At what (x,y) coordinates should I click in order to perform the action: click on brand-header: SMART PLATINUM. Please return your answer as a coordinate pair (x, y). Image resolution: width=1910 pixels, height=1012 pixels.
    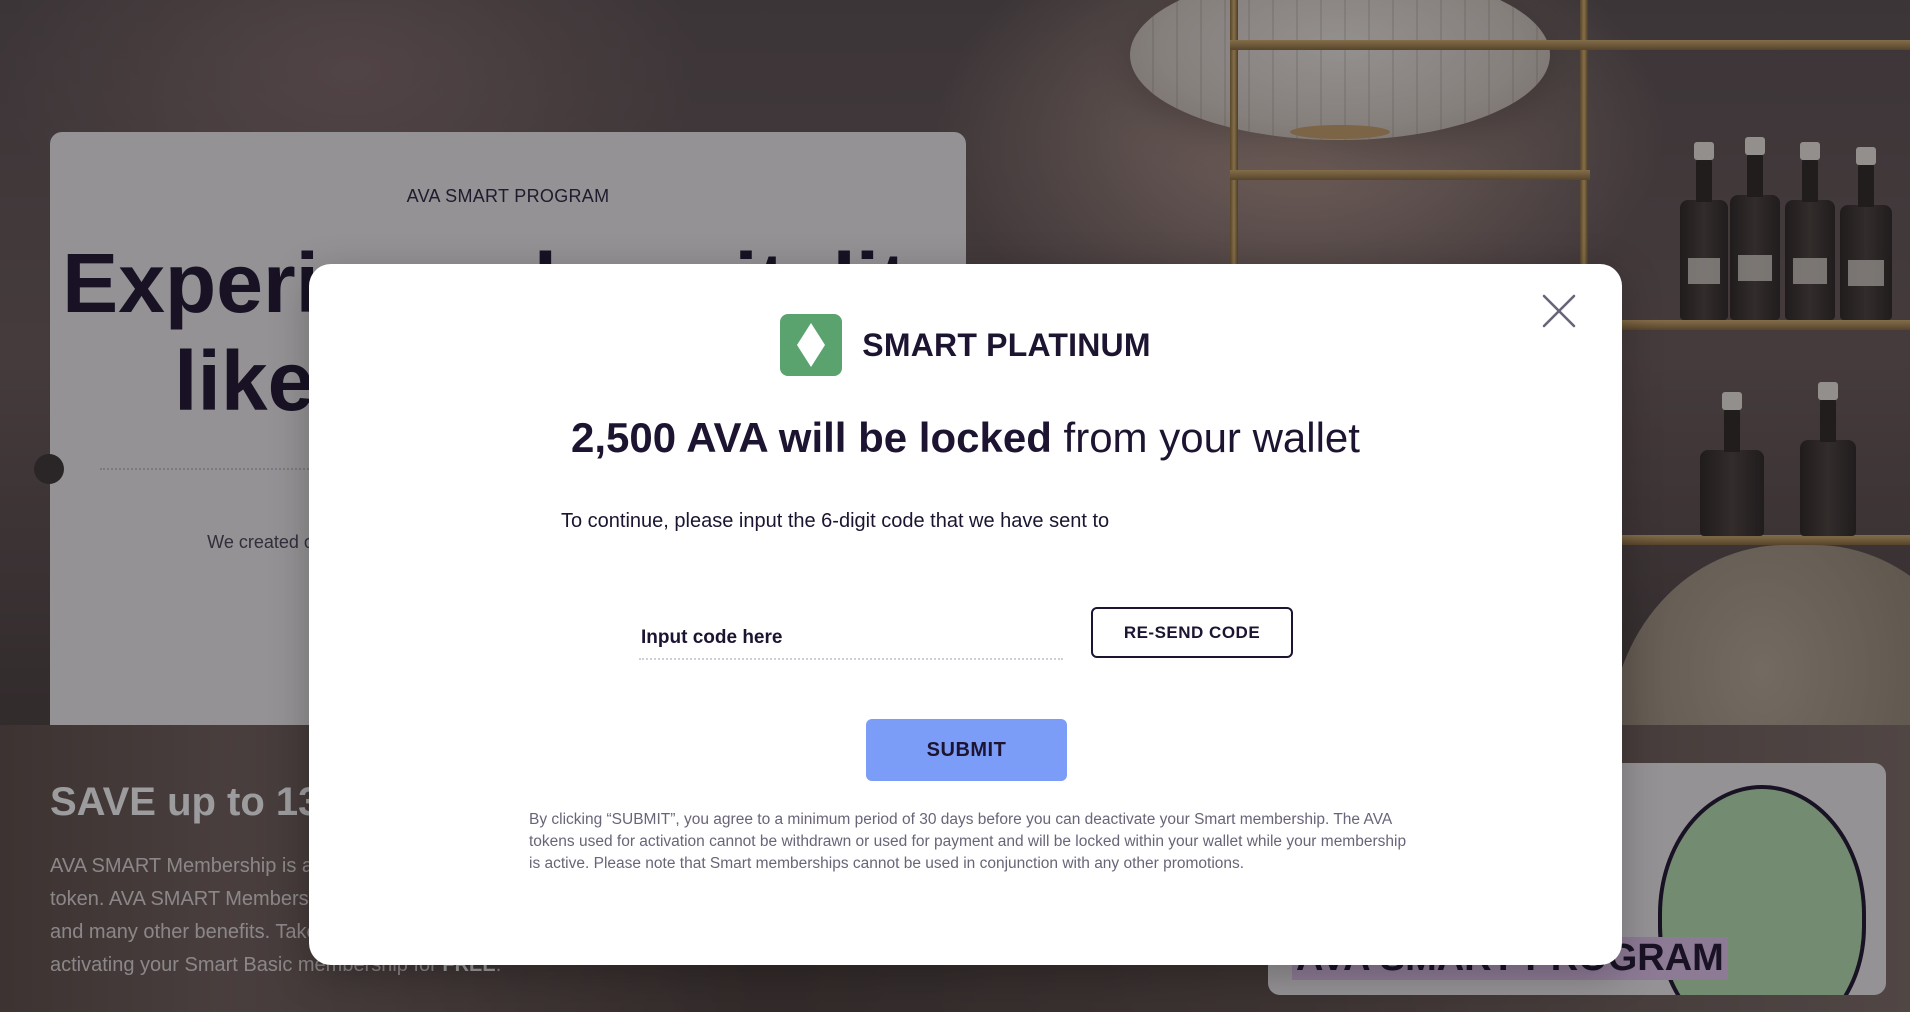
    Looking at the image, I should click on (965, 345).